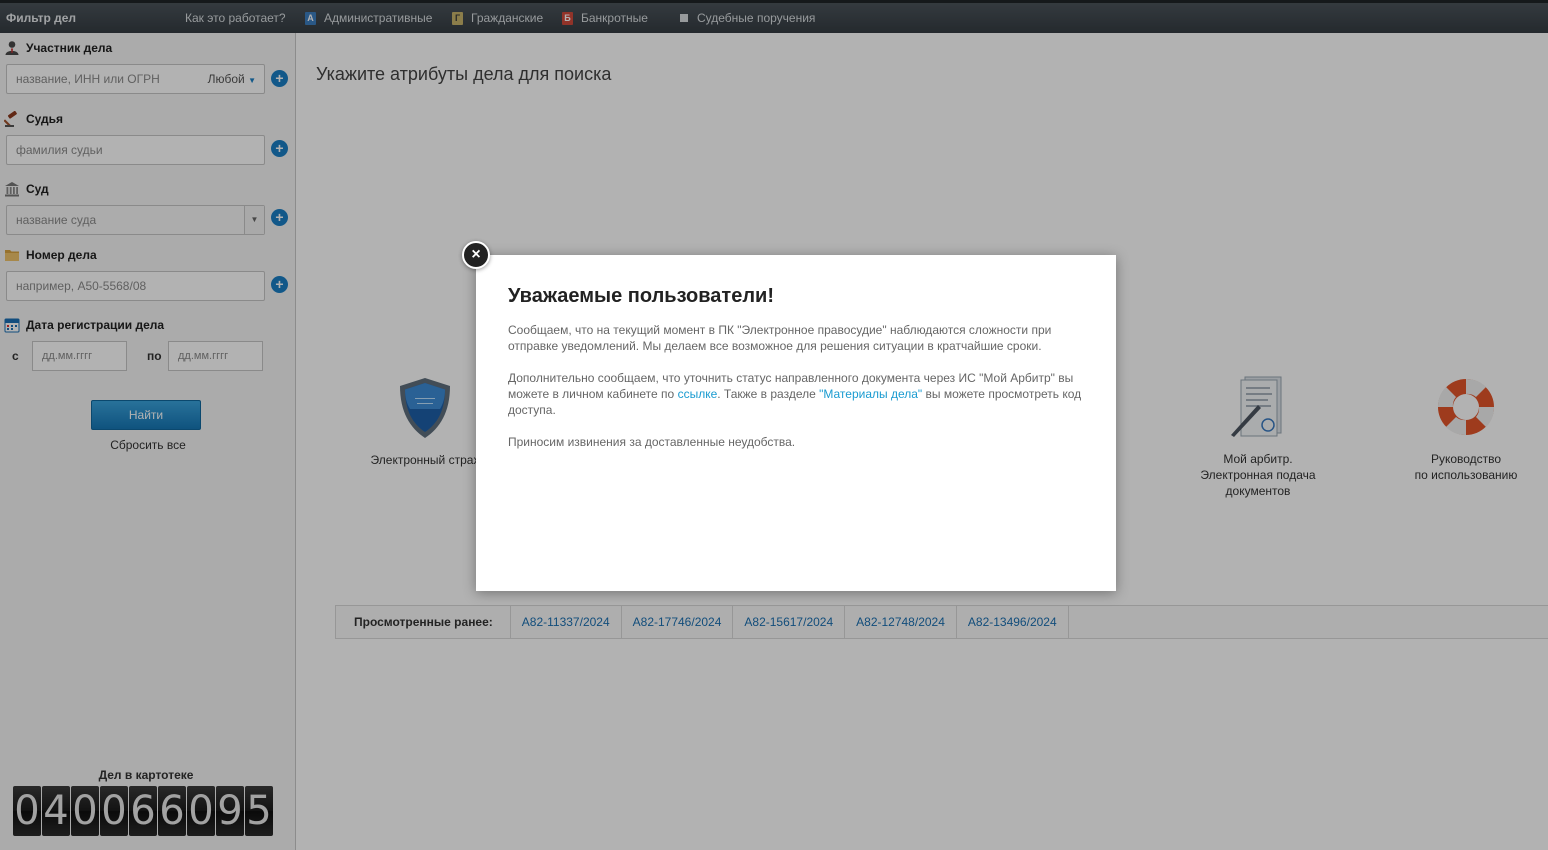  What do you see at coordinates (870, 394) in the screenshot?
I see `case-materials-link: "Материалы дела"` at bounding box center [870, 394].